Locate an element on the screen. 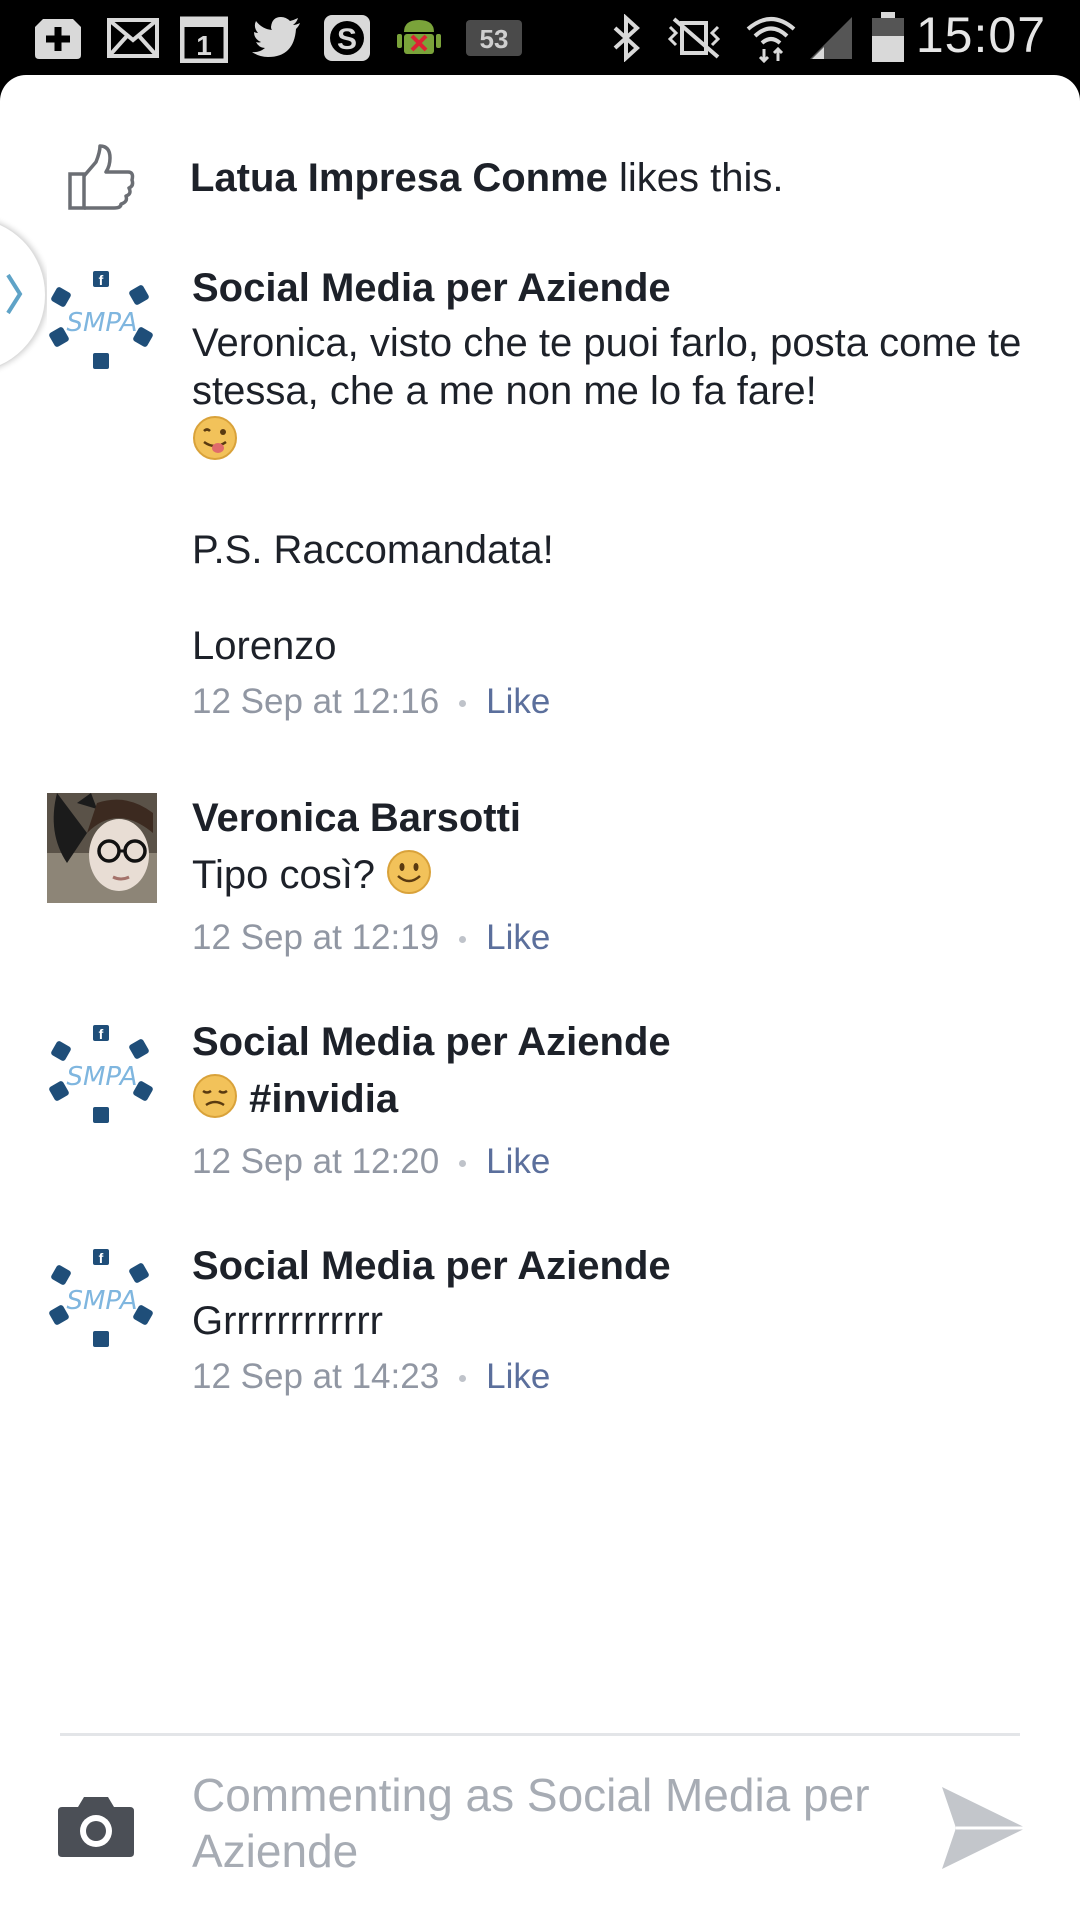  status-bar: 1 S 53 15:07 is located at coordinates (540, 37).